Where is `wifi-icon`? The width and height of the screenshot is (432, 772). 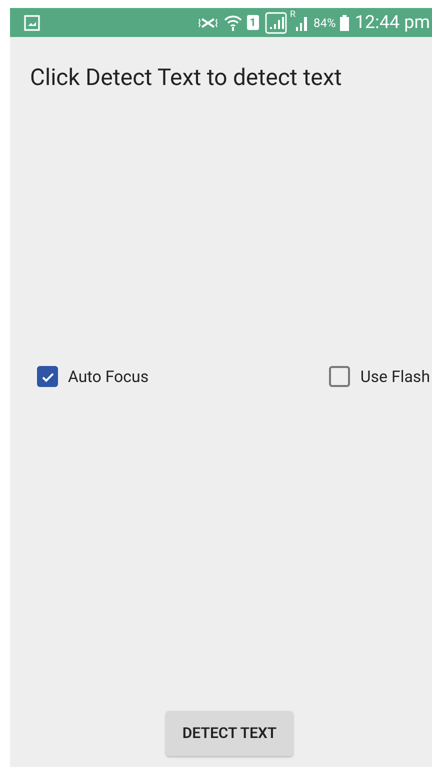
wifi-icon is located at coordinates (233, 23).